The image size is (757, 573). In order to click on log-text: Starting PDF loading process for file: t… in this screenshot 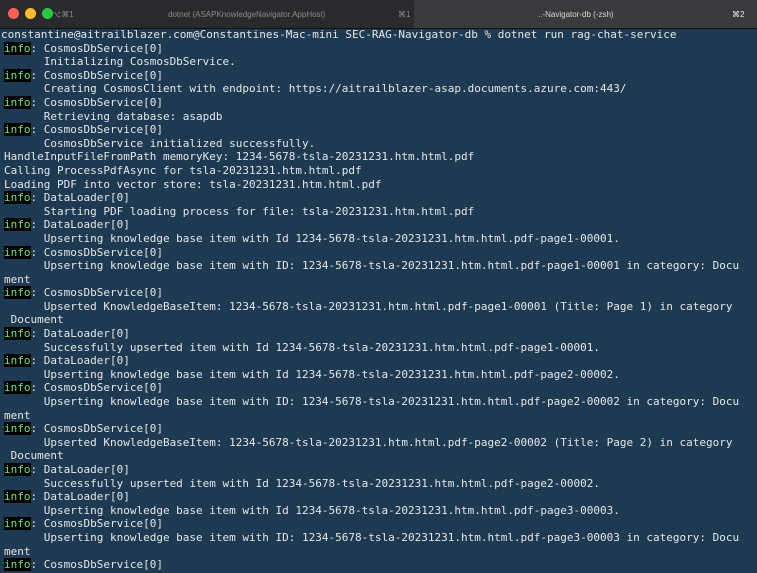, I will do `click(239, 211)`.